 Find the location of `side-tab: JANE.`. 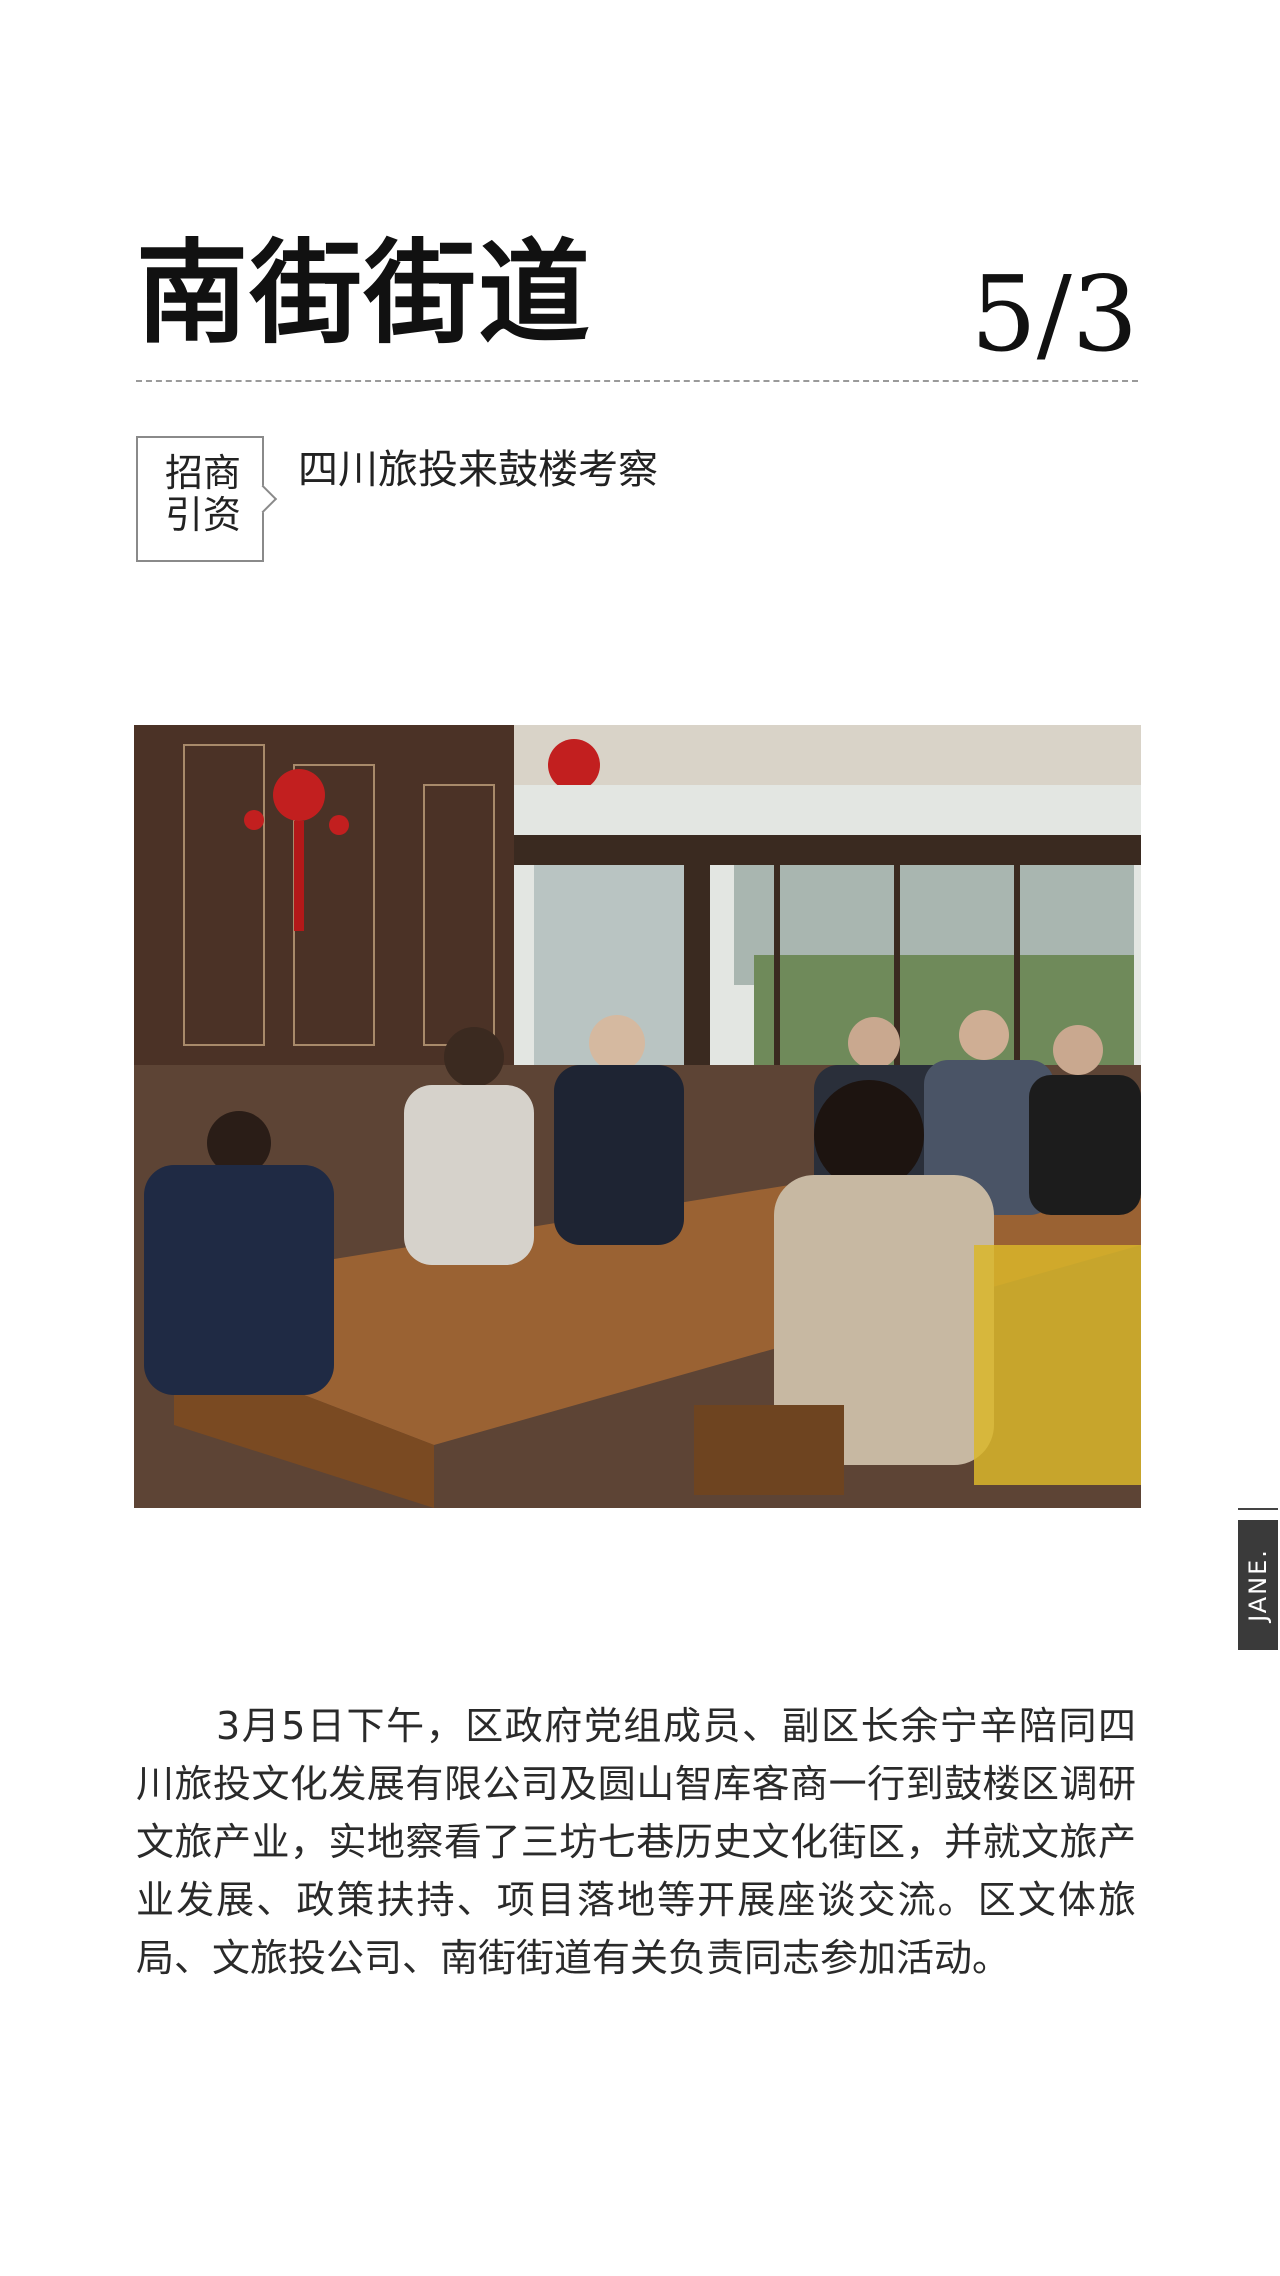

side-tab: JANE. is located at coordinates (1258, 1585).